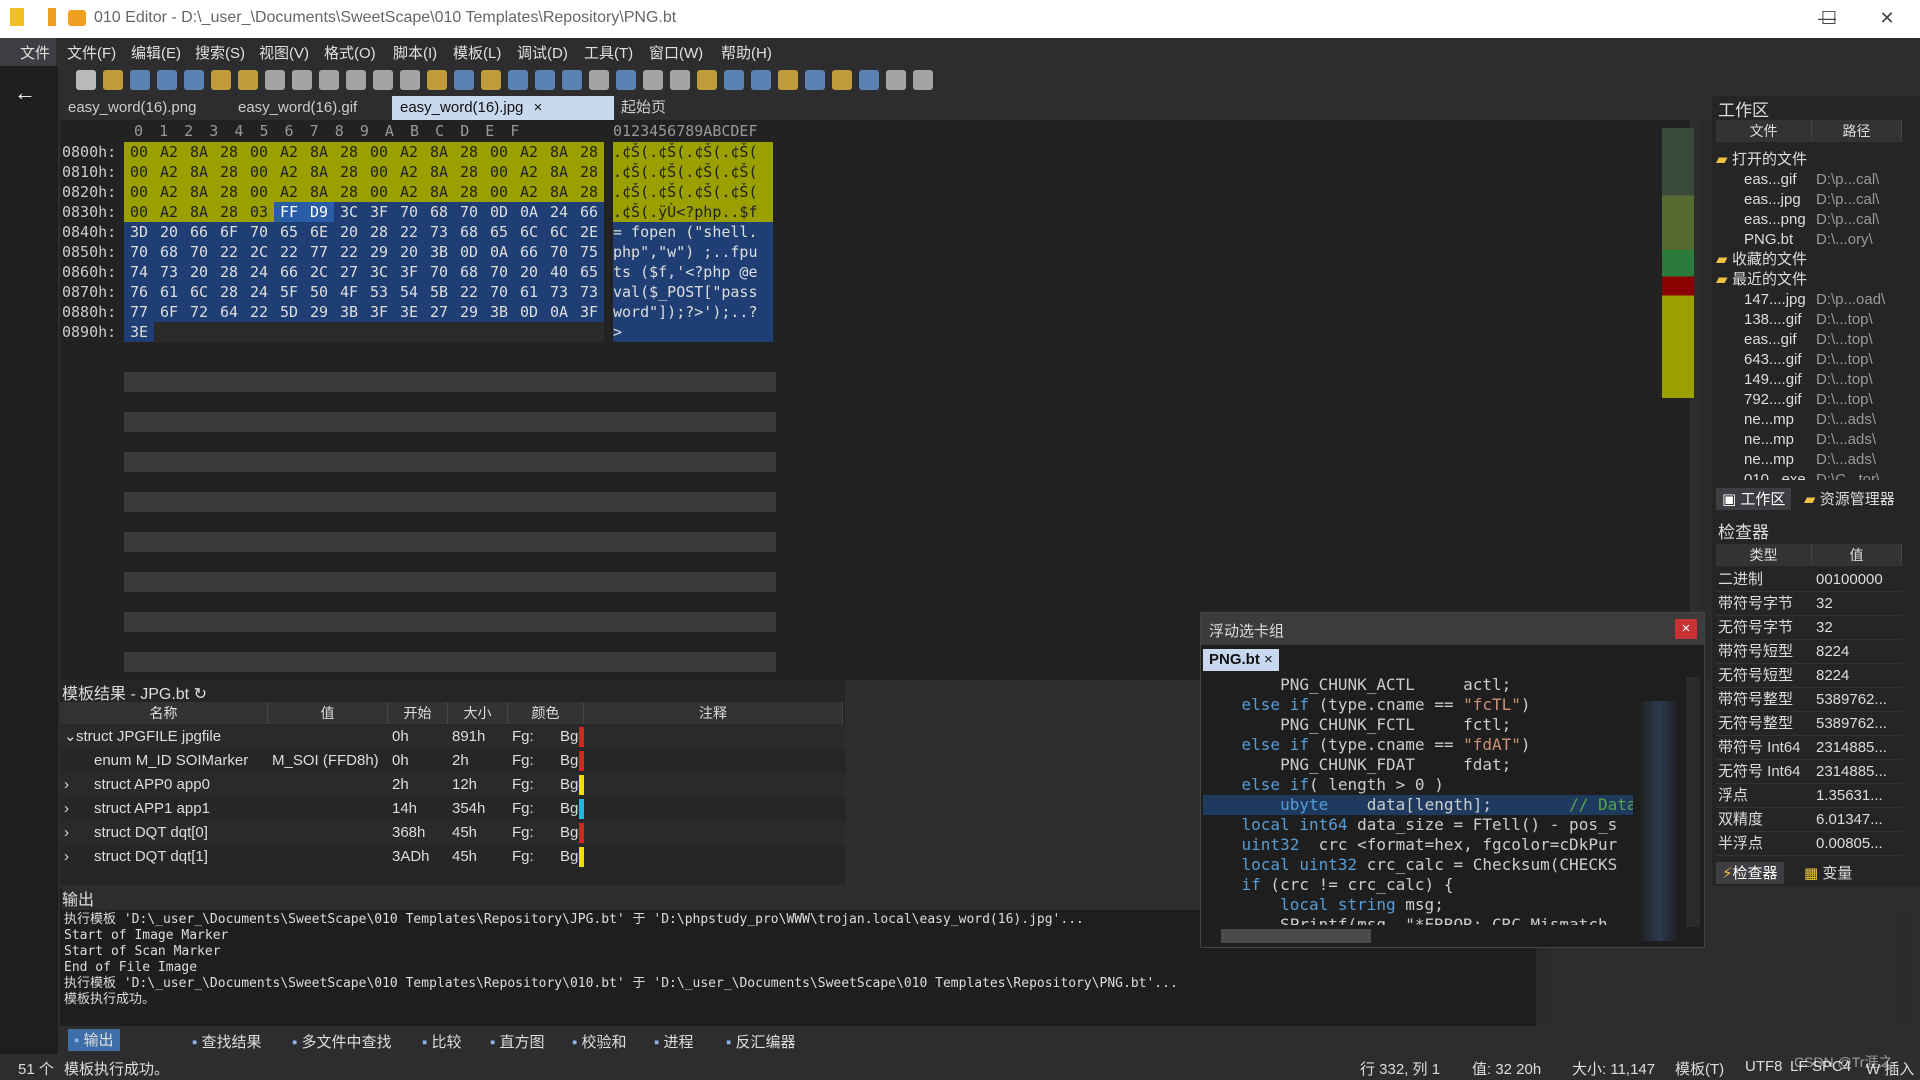 Image resolution: width=1920 pixels, height=1080 pixels. Describe the element at coordinates (418, 713) in the screenshot. I see `col-header-start: 开始` at that location.